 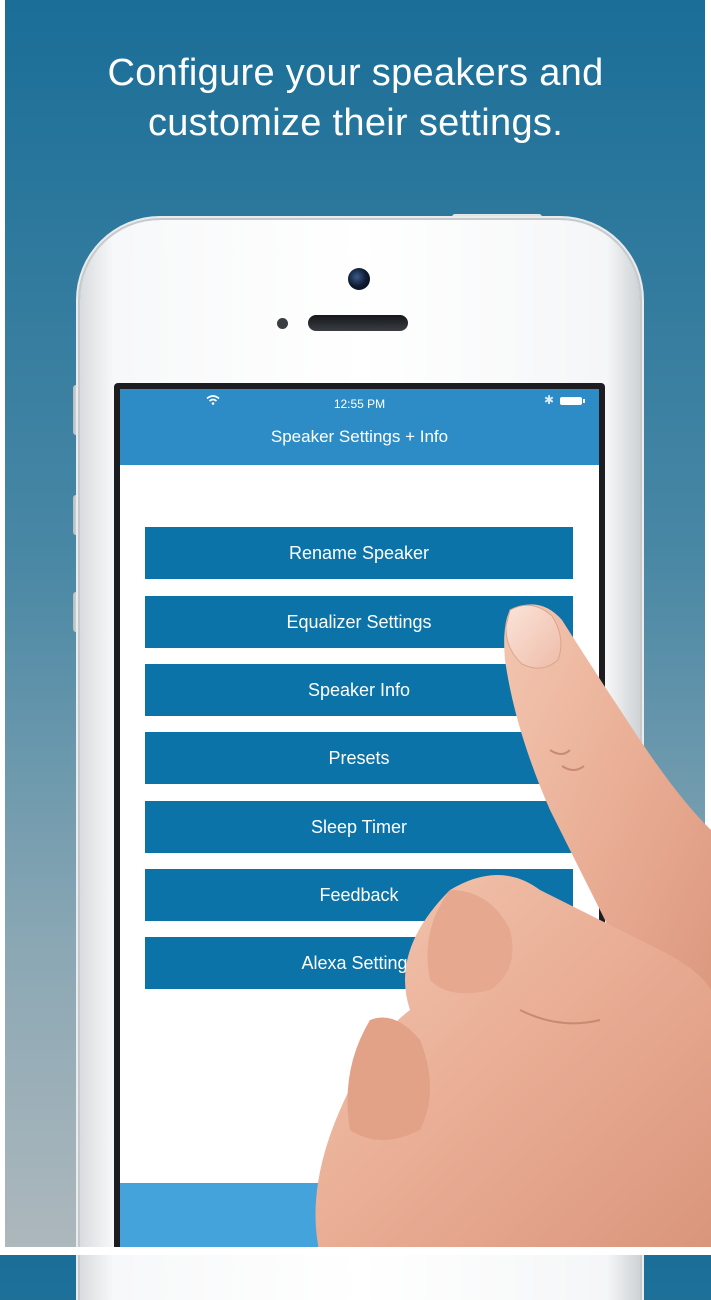 What do you see at coordinates (359, 827) in the screenshot?
I see `sleep-timer-button: Sleep Timer` at bounding box center [359, 827].